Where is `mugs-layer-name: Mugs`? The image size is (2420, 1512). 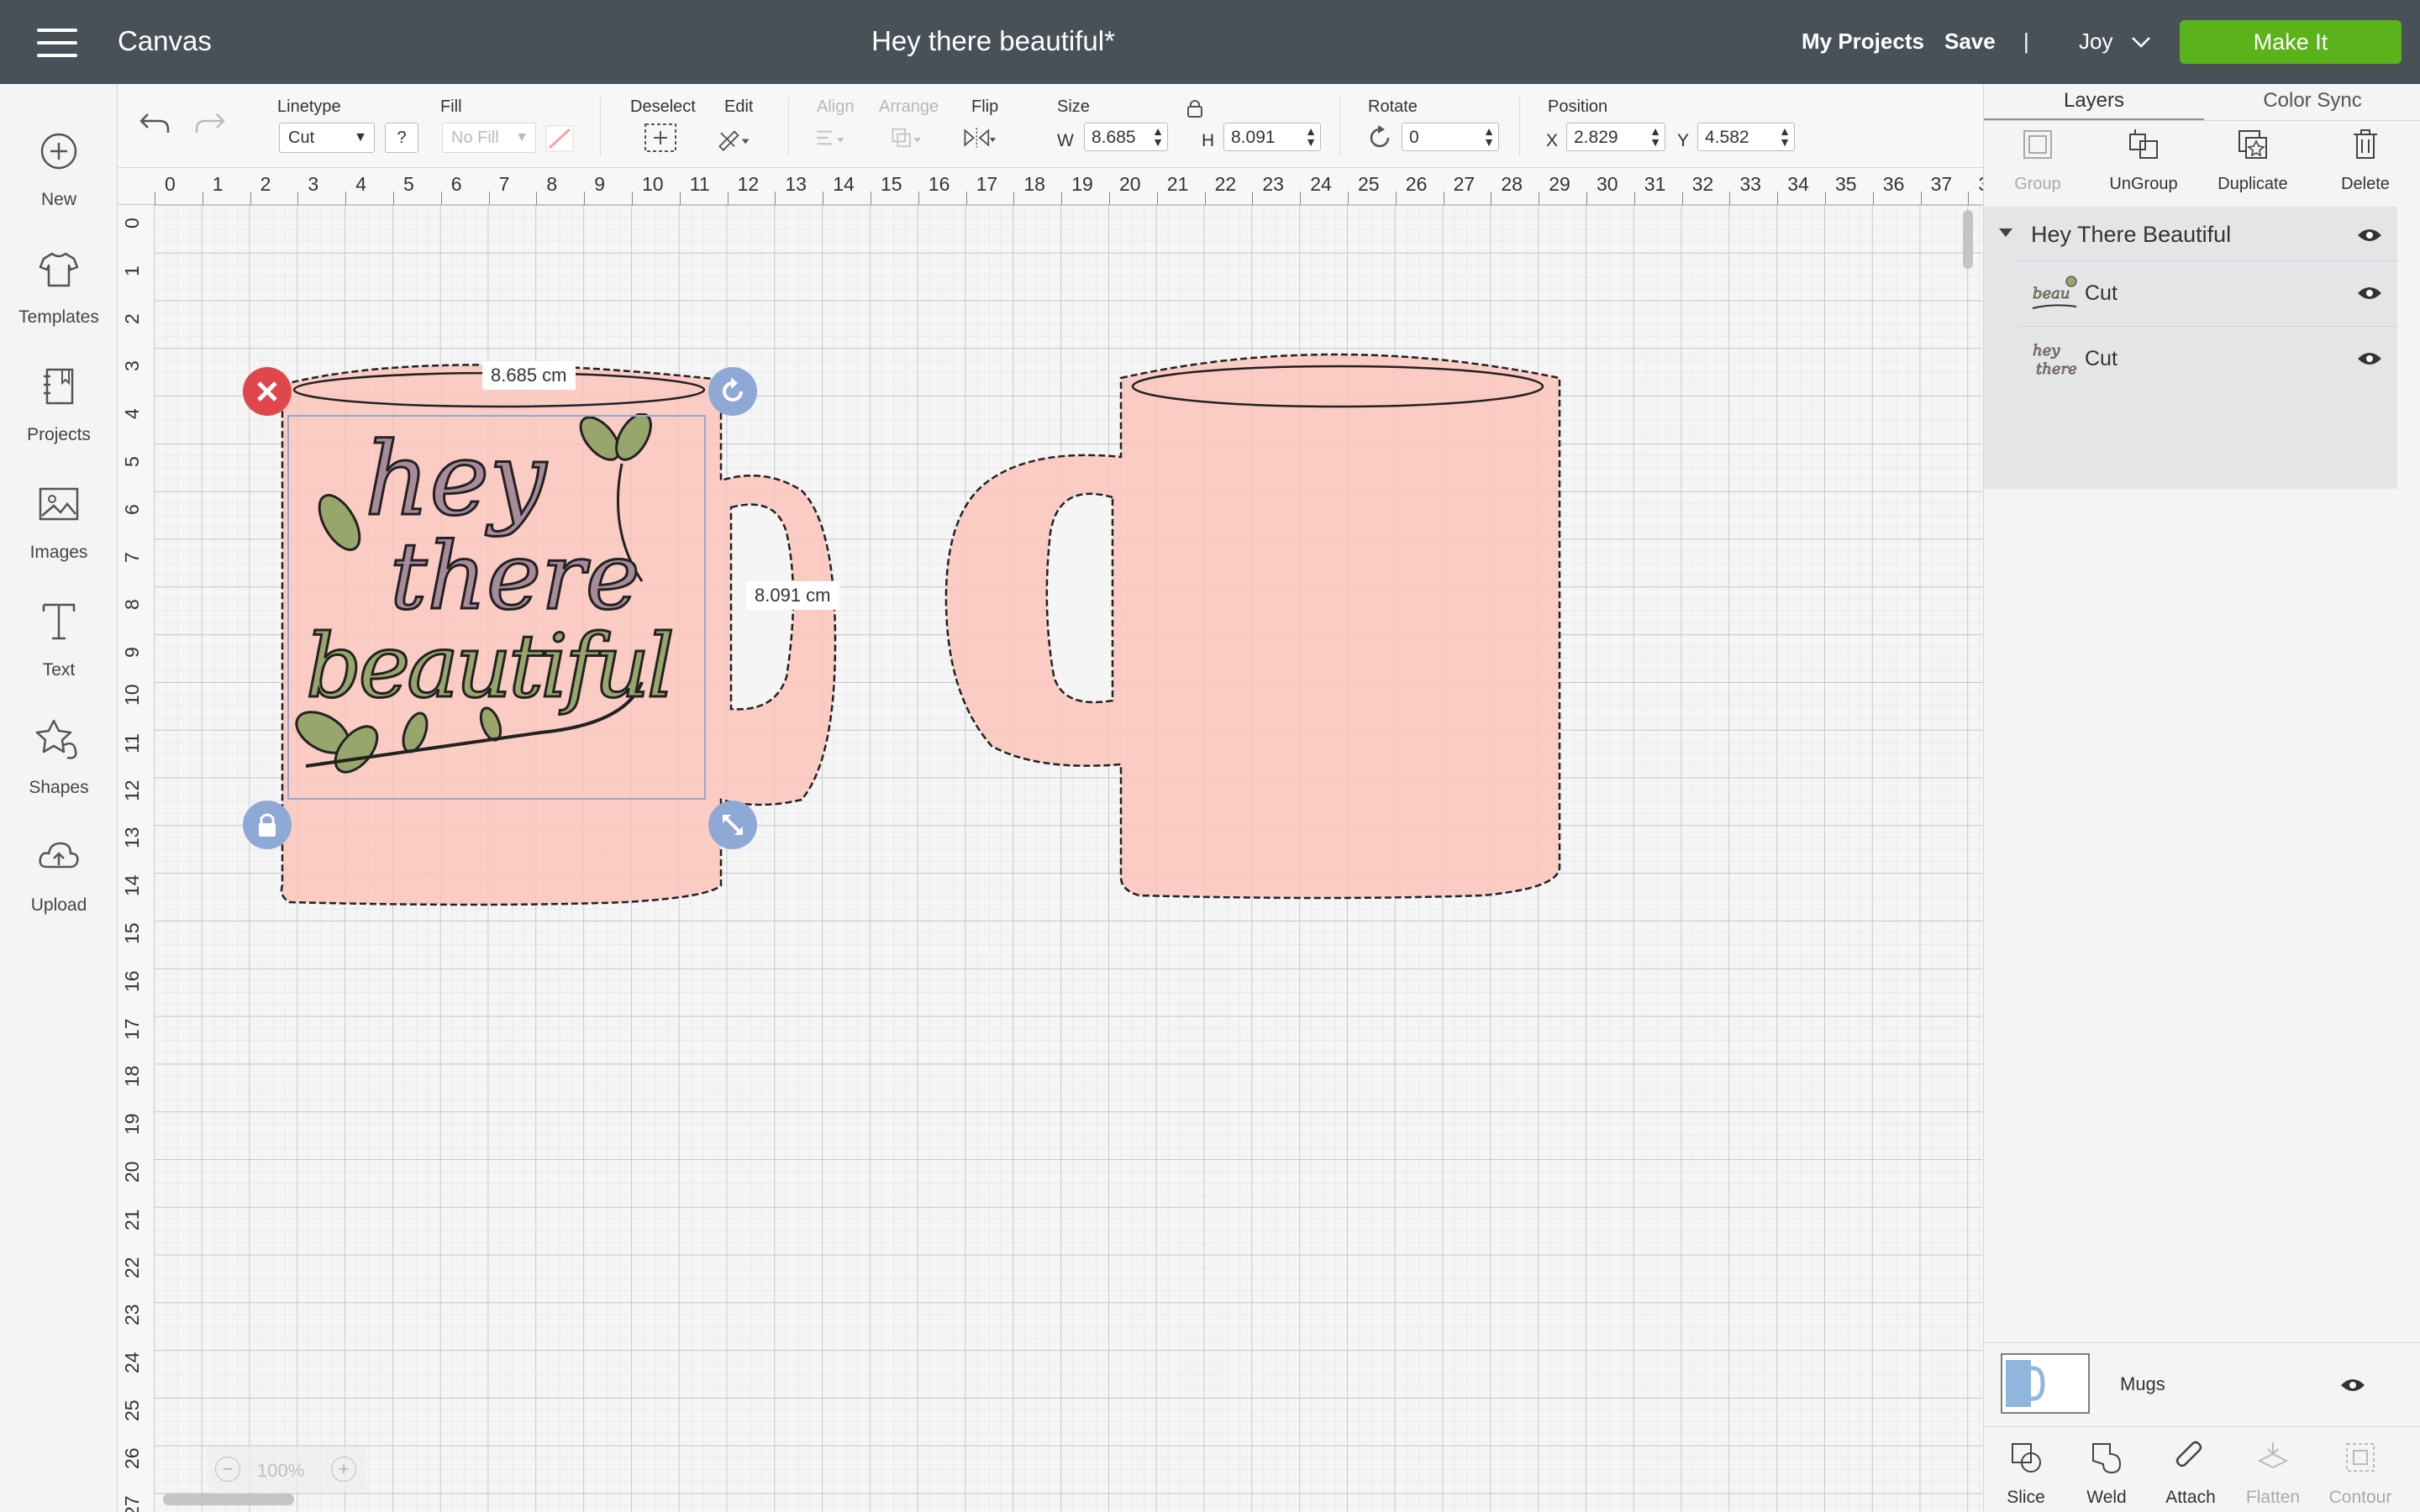 mugs-layer-name: Mugs is located at coordinates (2143, 1383).